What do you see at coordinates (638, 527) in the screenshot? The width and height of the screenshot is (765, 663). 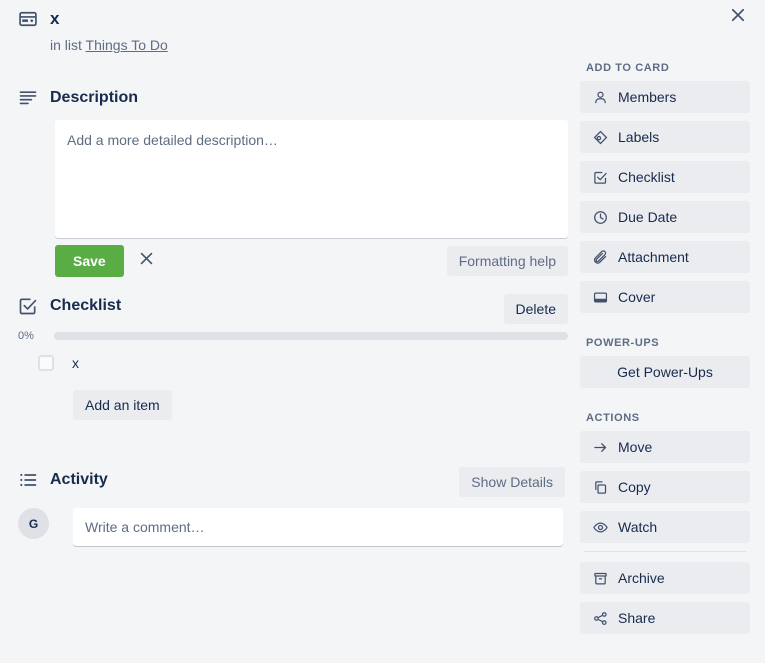 I see `sidebar-item-label: Watch` at bounding box center [638, 527].